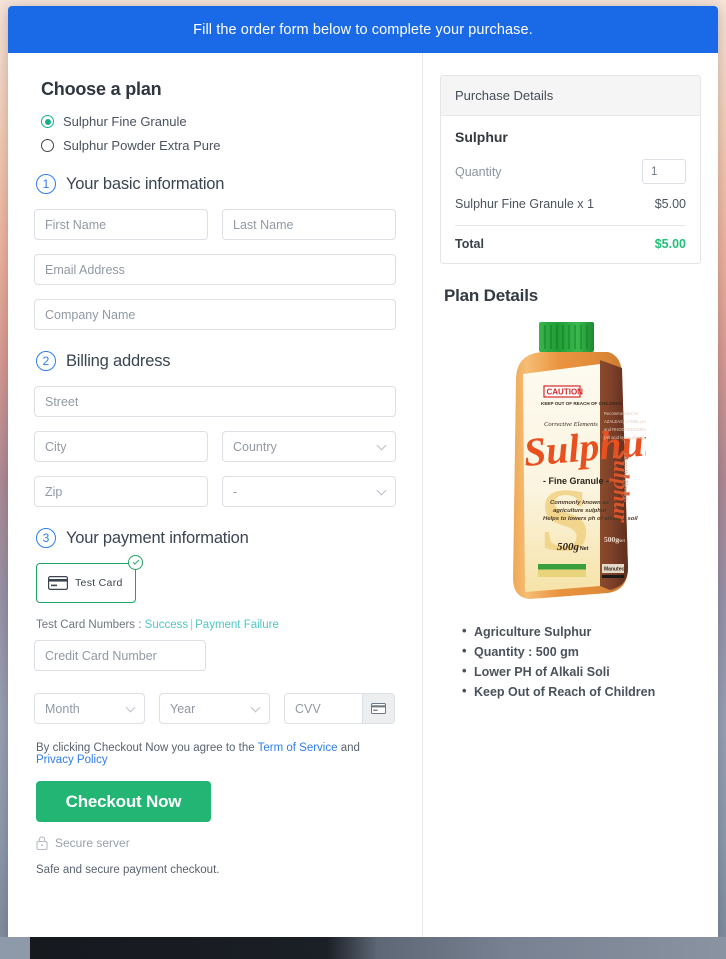 This screenshot has width=726, height=959. What do you see at coordinates (56, 446) in the screenshot?
I see `city-placeholder: City` at bounding box center [56, 446].